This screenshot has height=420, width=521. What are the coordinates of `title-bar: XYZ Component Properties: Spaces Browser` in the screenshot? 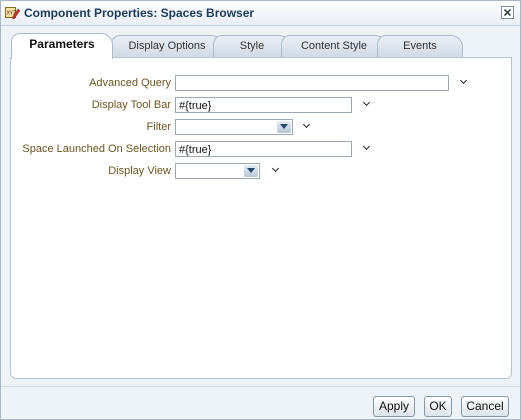 It's located at (260, 13).